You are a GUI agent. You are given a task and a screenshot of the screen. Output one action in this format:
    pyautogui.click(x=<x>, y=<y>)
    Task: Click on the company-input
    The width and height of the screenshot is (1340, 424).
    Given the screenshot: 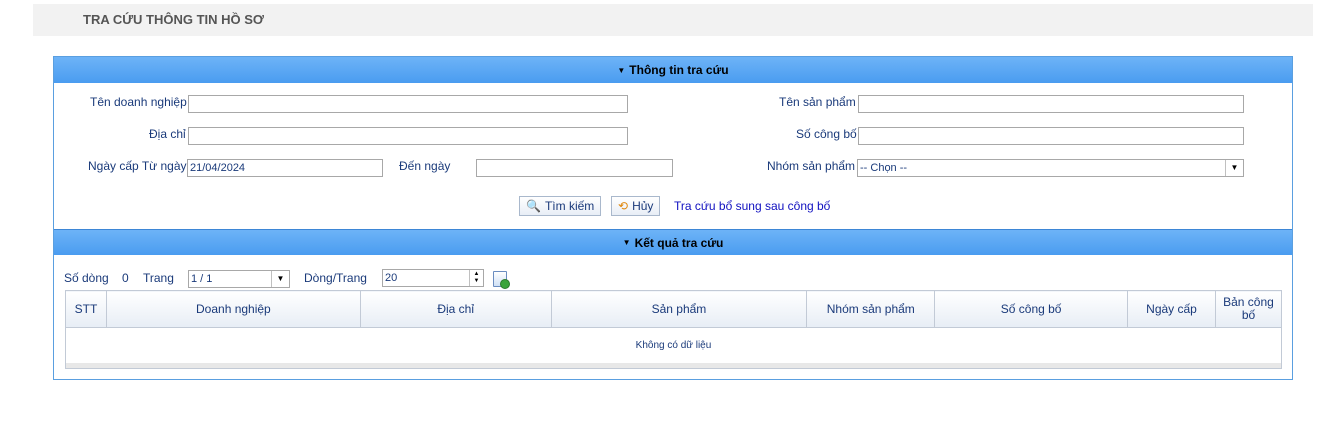 What is the action you would take?
    pyautogui.click(x=408, y=104)
    